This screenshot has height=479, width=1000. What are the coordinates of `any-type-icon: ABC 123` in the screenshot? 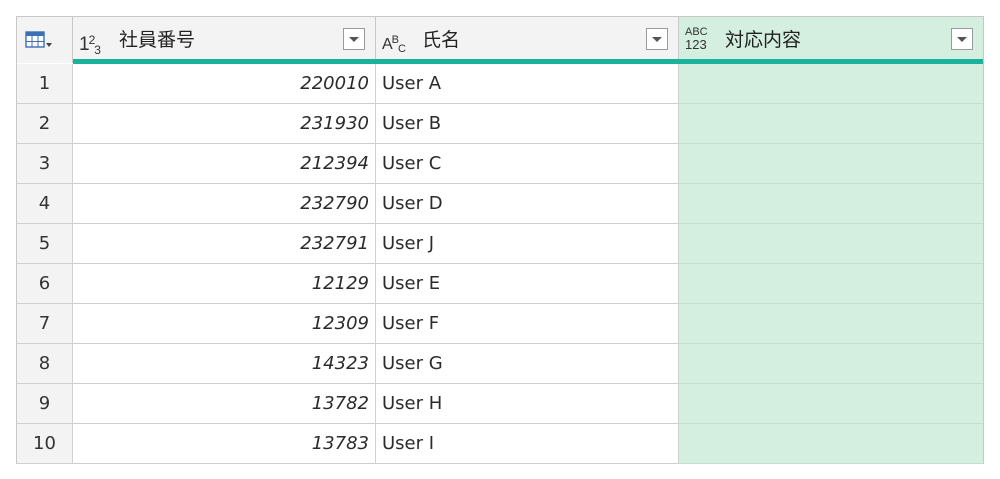 It's located at (696, 39).